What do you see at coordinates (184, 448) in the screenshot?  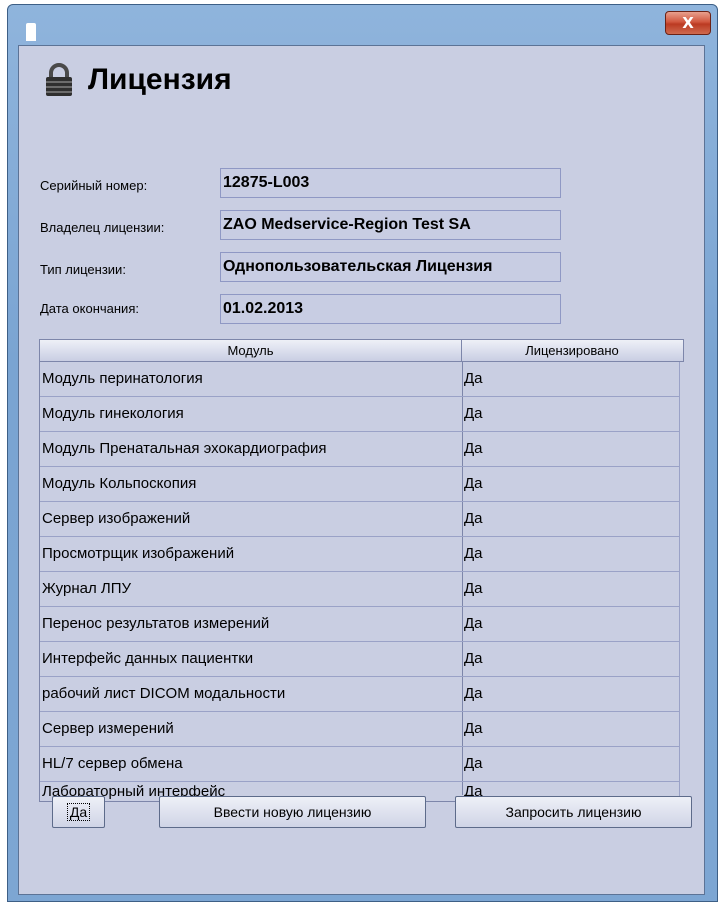 I see `module-cell: Модуль Пренатальная эхокардиография` at bounding box center [184, 448].